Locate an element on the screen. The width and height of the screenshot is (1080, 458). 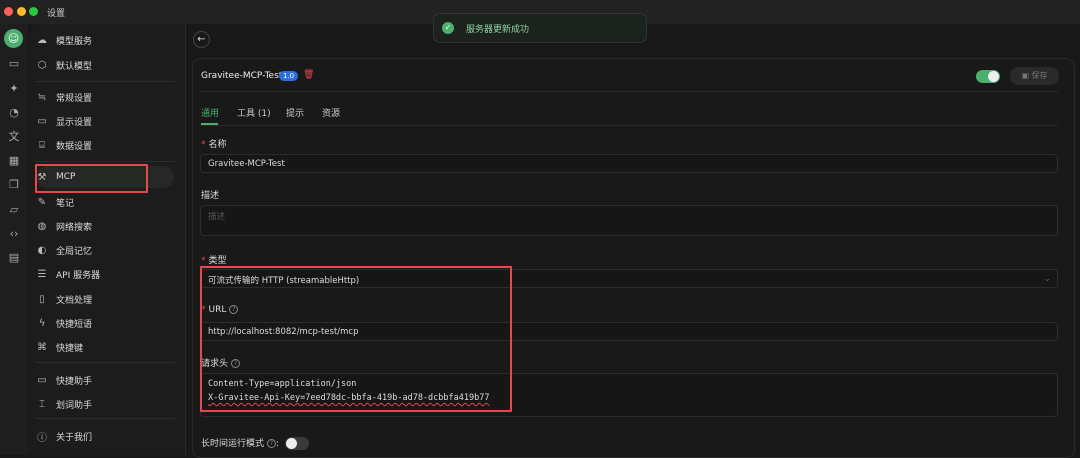
tab-prompts: 提示 is located at coordinates (295, 112).